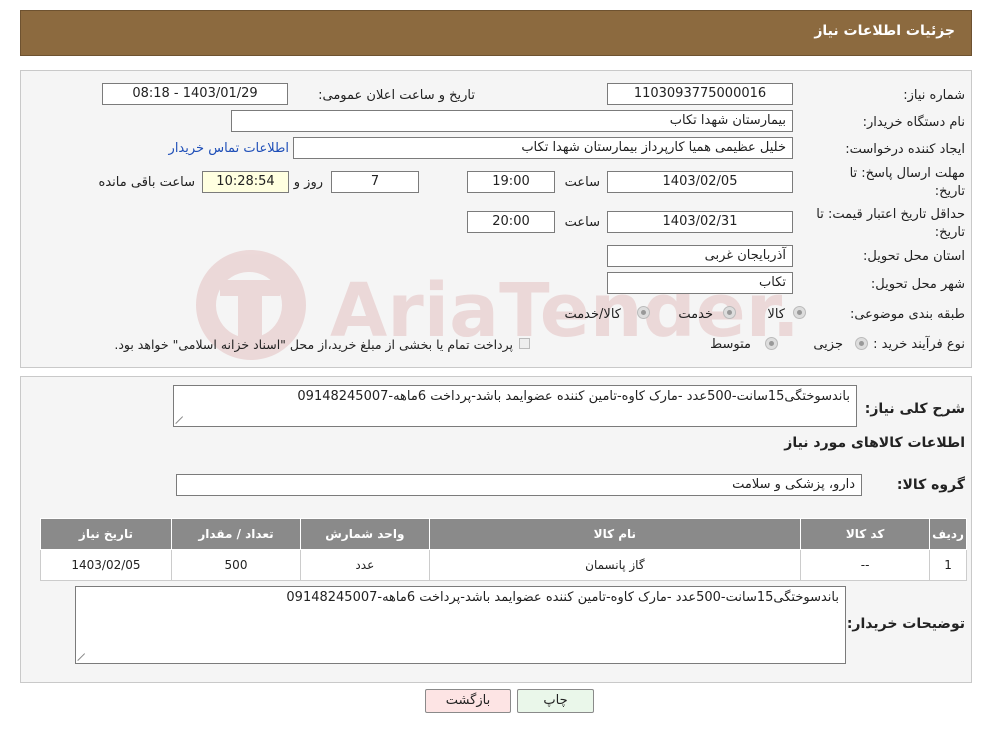  Describe the element at coordinates (236, 565) in the screenshot. I see `cell-quantity: 500` at that location.